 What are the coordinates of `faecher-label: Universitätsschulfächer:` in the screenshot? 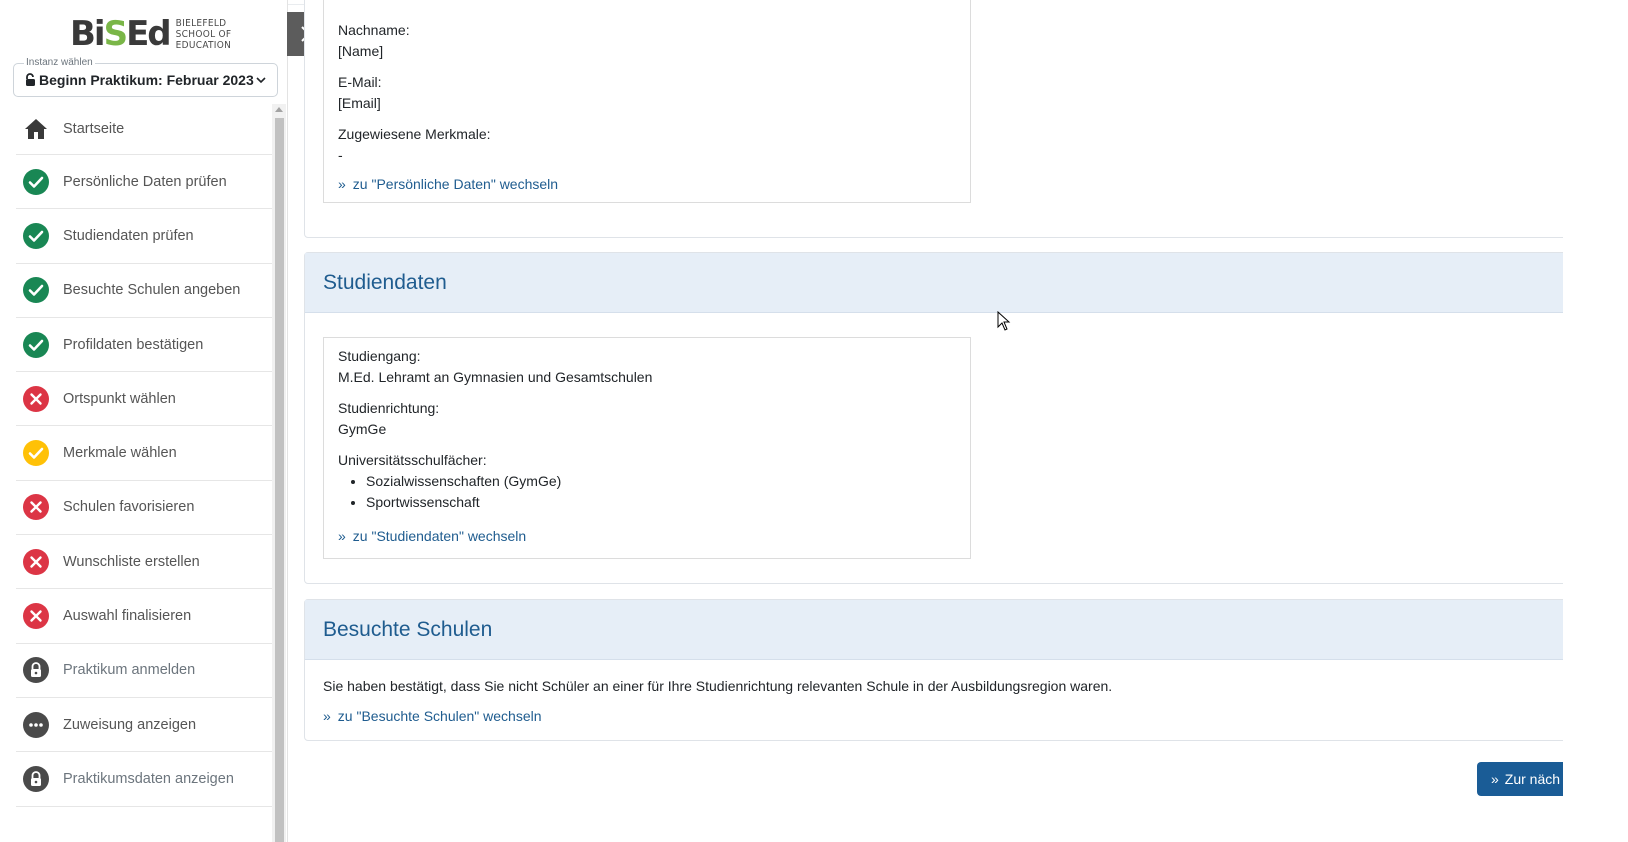 It's located at (412, 460).